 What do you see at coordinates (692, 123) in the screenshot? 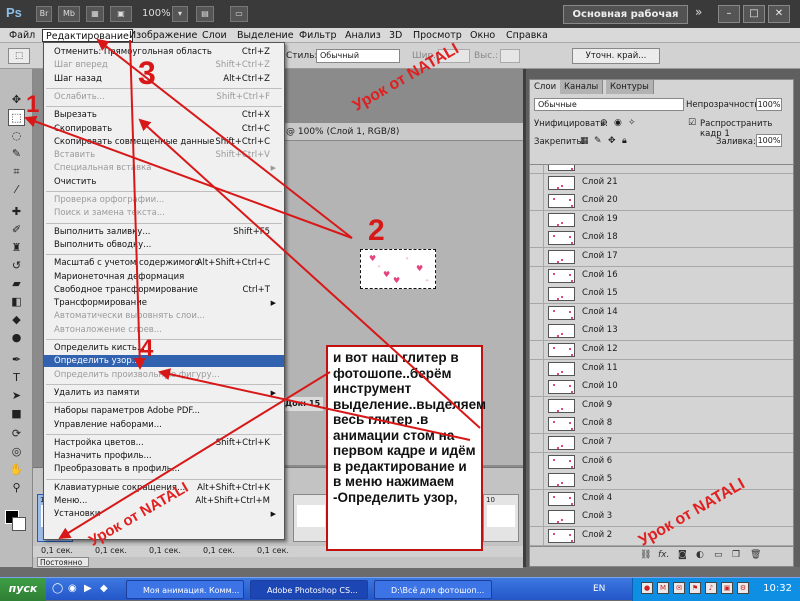
I see `propagate-checkbox: ☑` at bounding box center [692, 123].